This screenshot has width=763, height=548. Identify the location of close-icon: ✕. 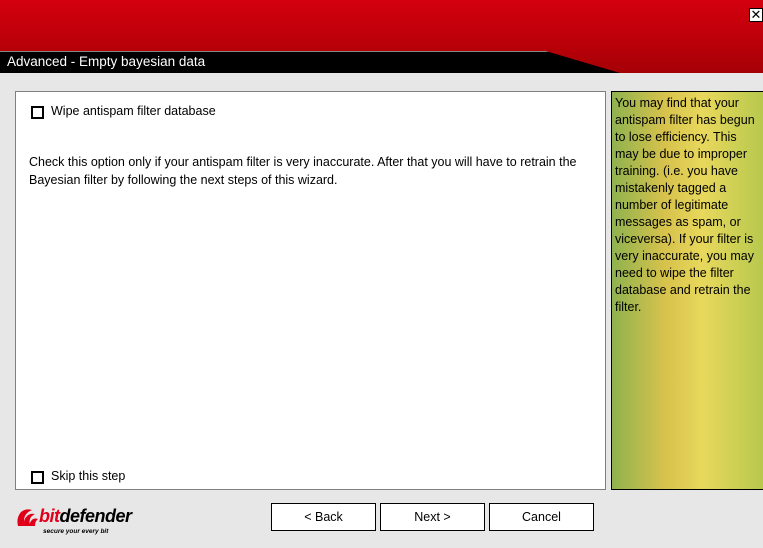
(756, 15).